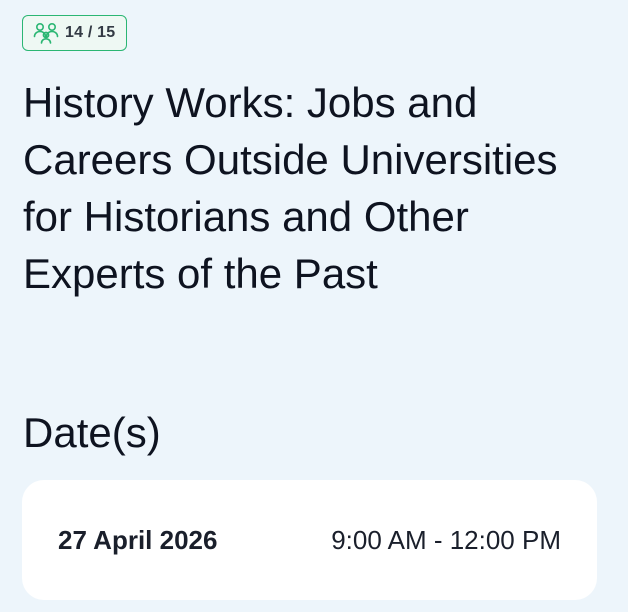  Describe the element at coordinates (46, 33) in the screenshot. I see `people-group-icon` at that location.